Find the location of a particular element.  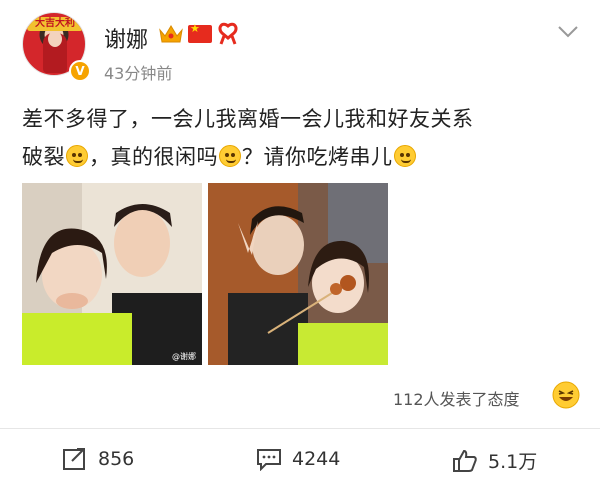

ribbon-icon is located at coordinates (228, 34).